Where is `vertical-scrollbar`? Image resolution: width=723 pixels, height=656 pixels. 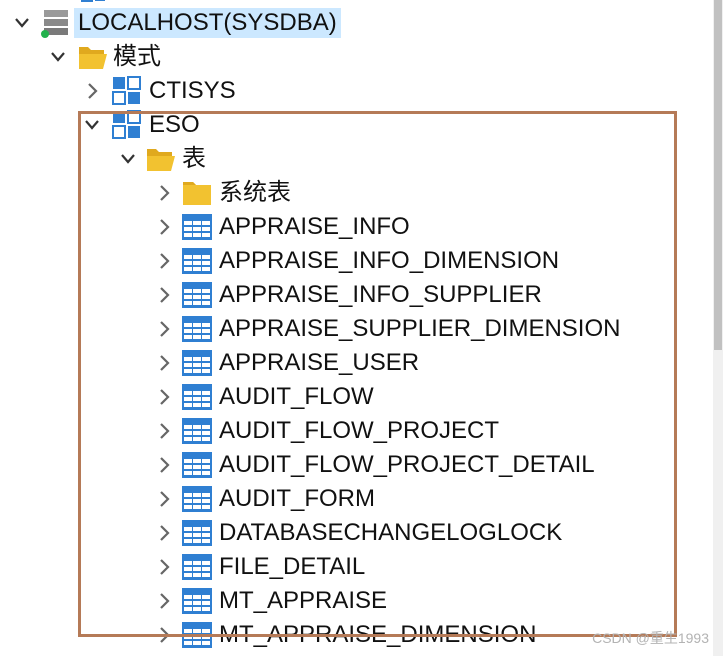 vertical-scrollbar is located at coordinates (718, 328).